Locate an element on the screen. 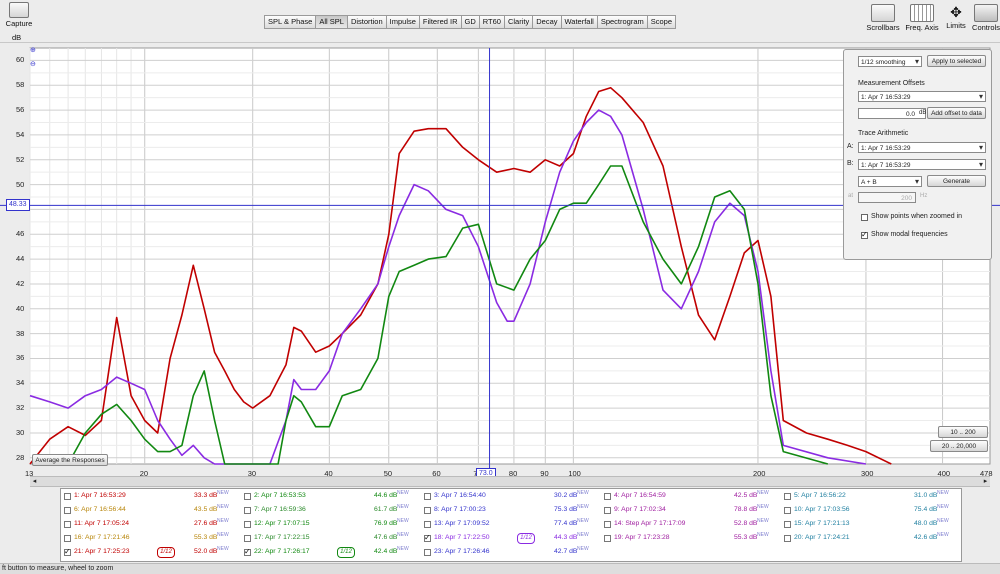 The height and width of the screenshot is (574, 1000). legend-measurement-name: 23: Apr 7 17:26:46 is located at coordinates (462, 551).